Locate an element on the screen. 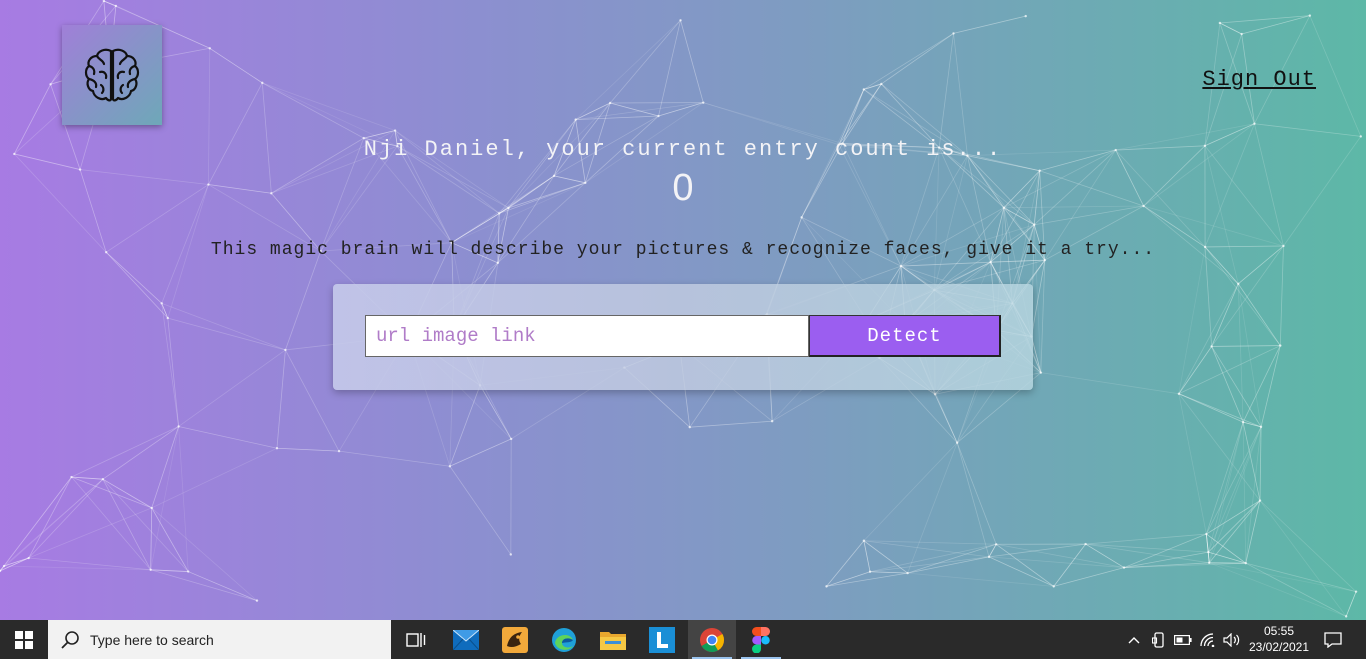 The width and height of the screenshot is (1366, 659). taskbar-edge is located at coordinates (564, 639).